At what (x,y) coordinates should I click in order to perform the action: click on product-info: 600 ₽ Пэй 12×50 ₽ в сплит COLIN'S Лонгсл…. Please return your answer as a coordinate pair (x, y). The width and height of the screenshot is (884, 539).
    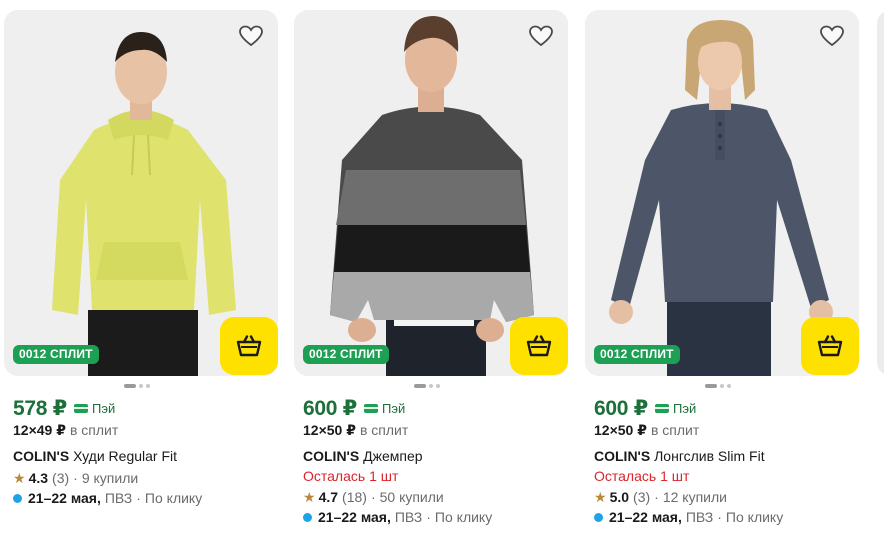
    Looking at the image, I should click on (726, 461).